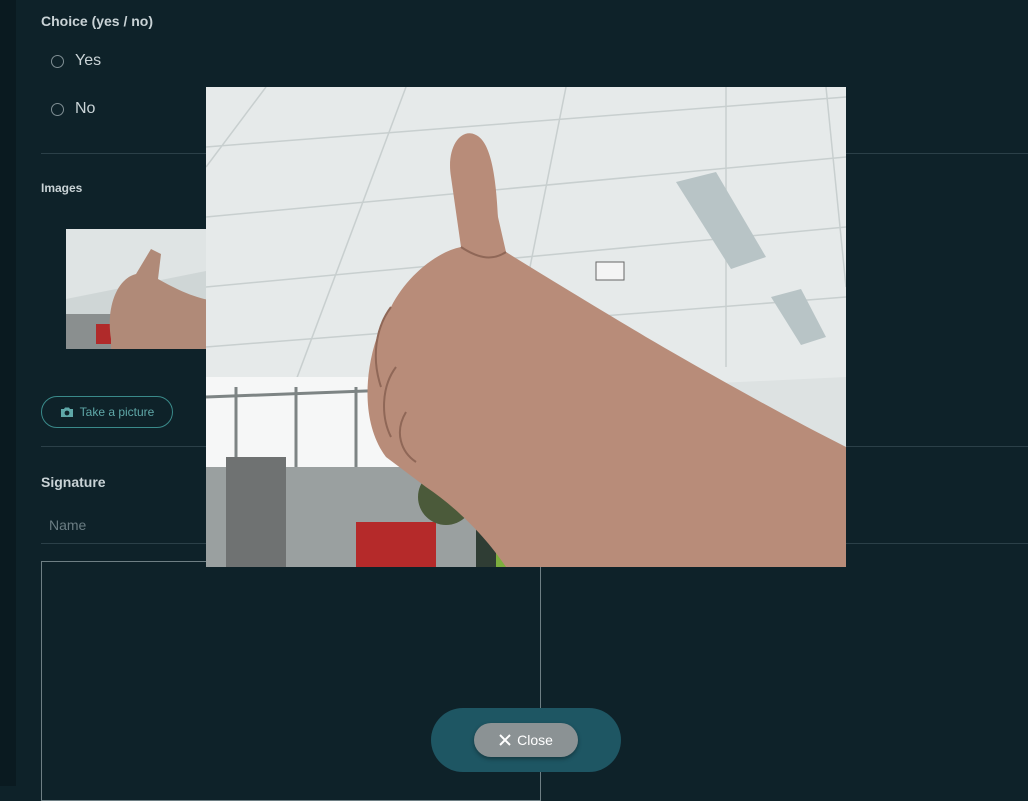 The height and width of the screenshot is (801, 1028). What do you see at coordinates (73, 482) in the screenshot?
I see `signature-title: Signature` at bounding box center [73, 482].